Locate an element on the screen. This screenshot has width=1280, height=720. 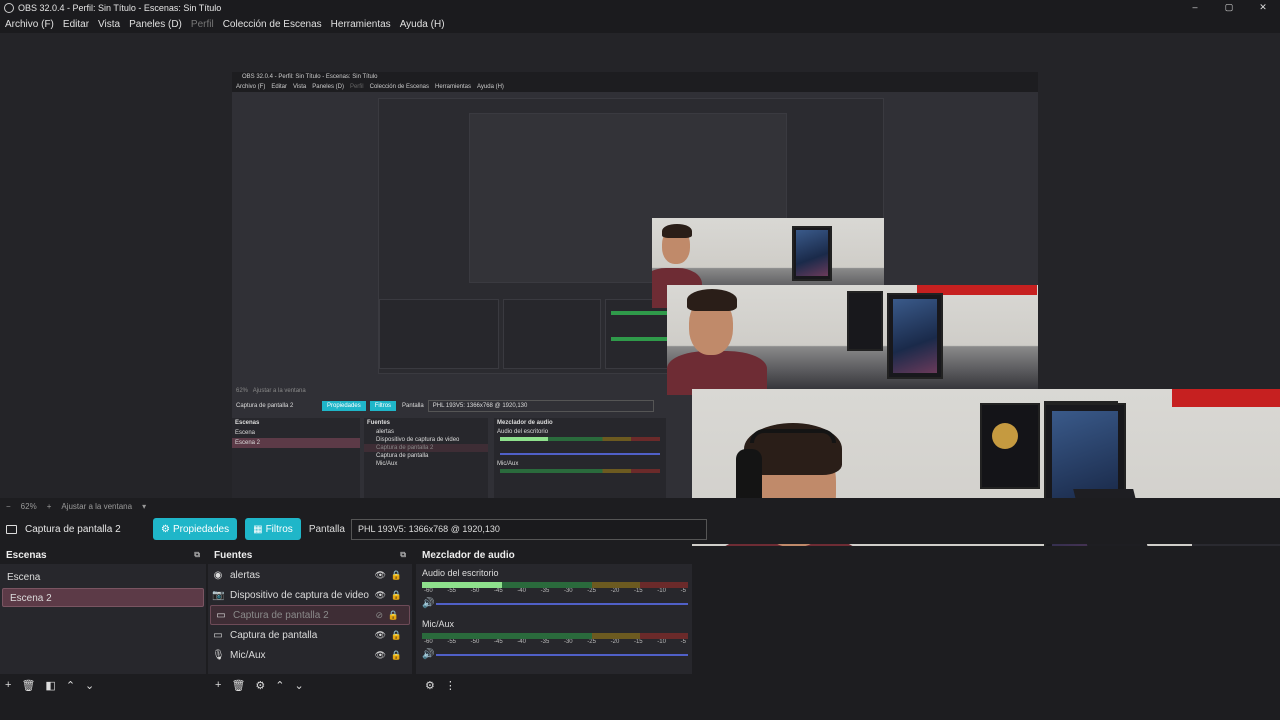
close-button: ✕ is located at coordinates (1263, 7).